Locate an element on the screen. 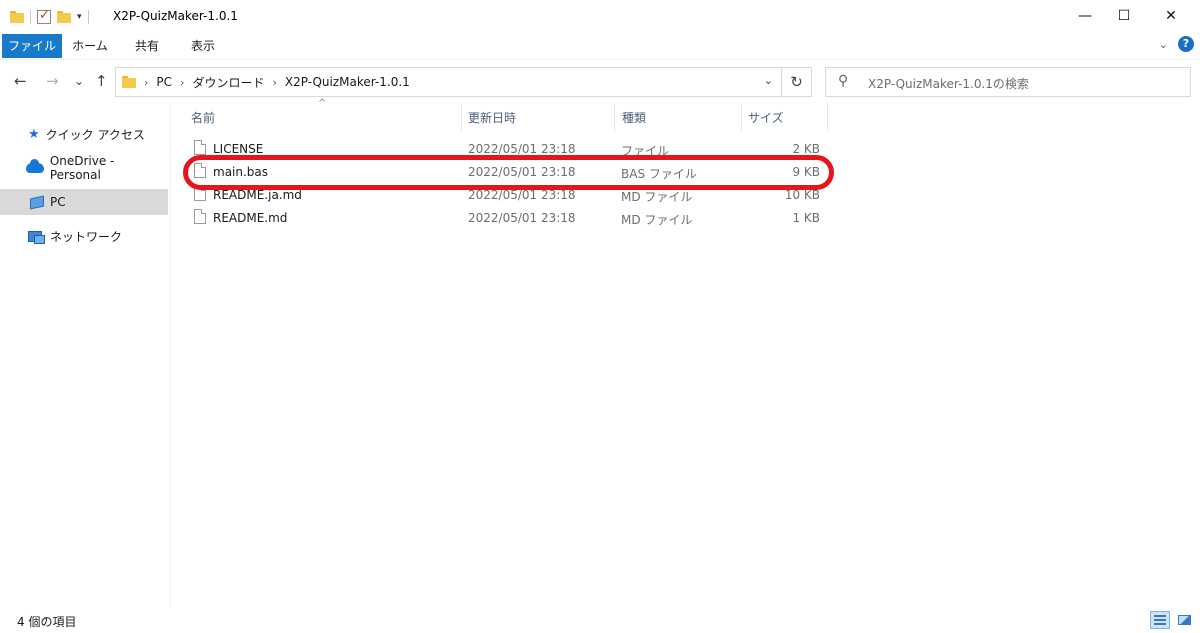 Image resolution: width=1200 pixels, height=633 pixels. large-icons-view-icon is located at coordinates (1184, 620).